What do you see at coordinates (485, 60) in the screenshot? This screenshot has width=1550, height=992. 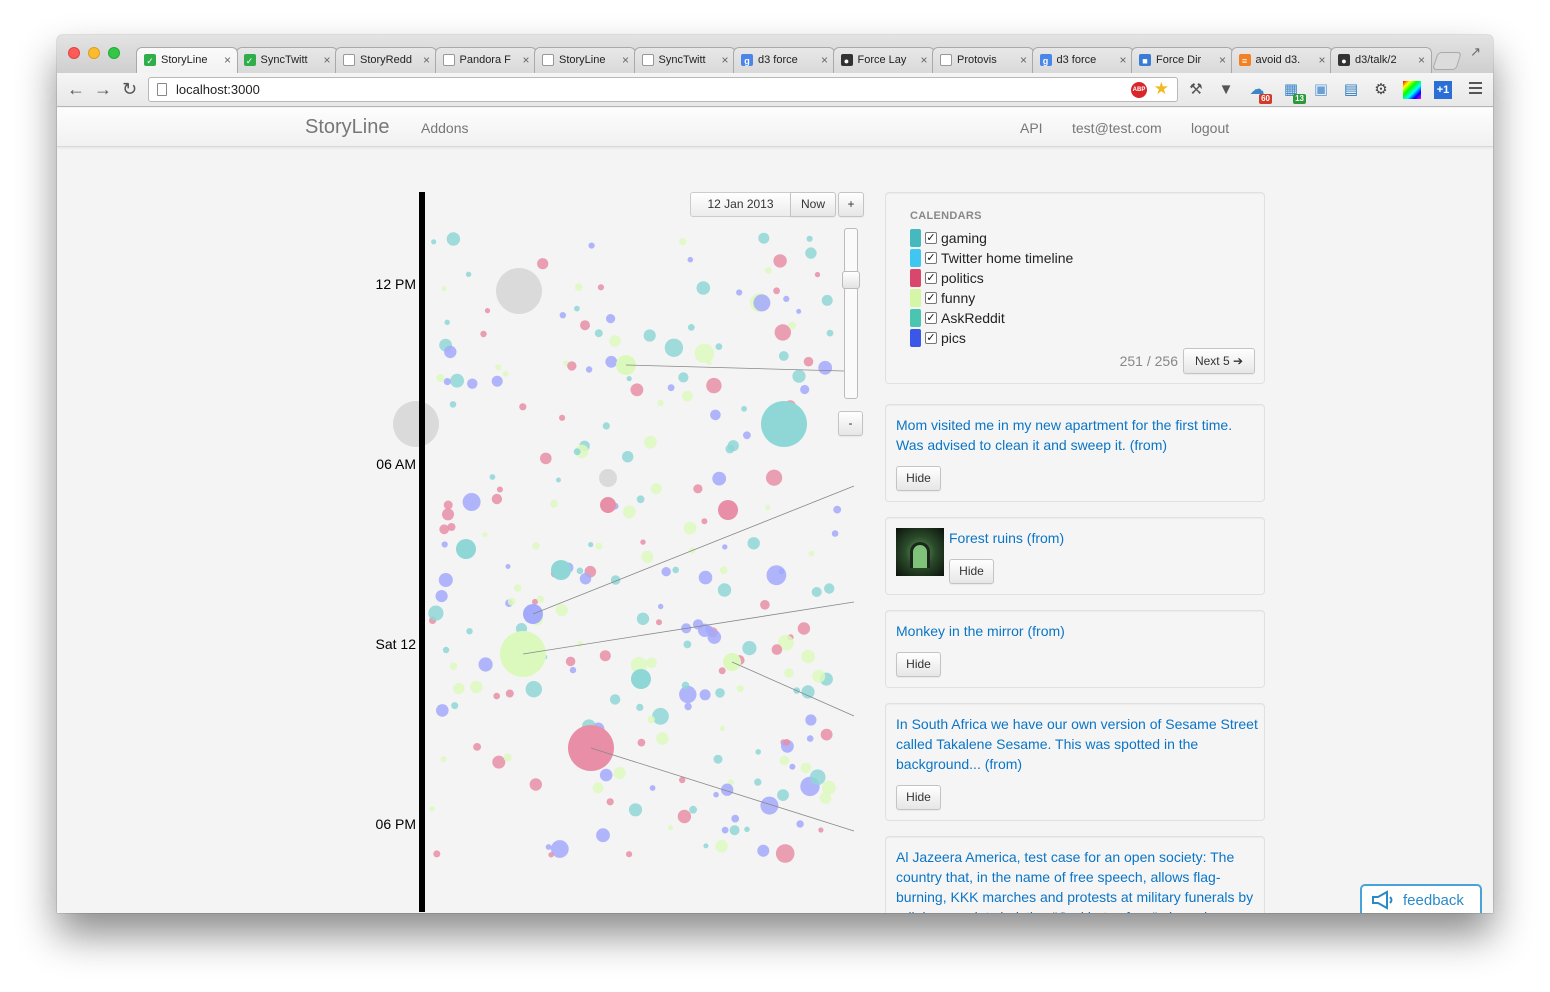 I see `browser-tab: P Pandora F ×` at bounding box center [485, 60].